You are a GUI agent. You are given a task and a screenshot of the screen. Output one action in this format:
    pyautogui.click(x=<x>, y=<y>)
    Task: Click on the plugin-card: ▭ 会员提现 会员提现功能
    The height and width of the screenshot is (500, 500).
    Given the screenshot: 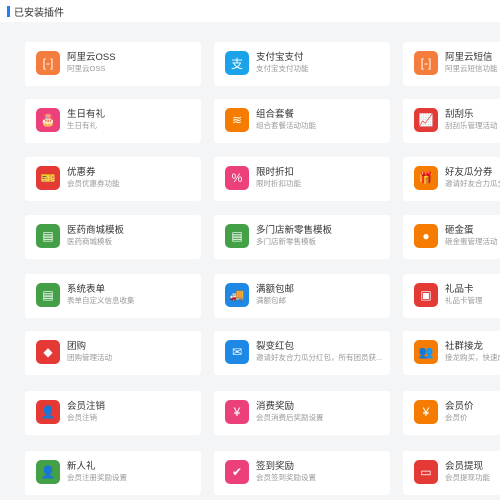 What is the action you would take?
    pyautogui.click(x=451, y=473)
    